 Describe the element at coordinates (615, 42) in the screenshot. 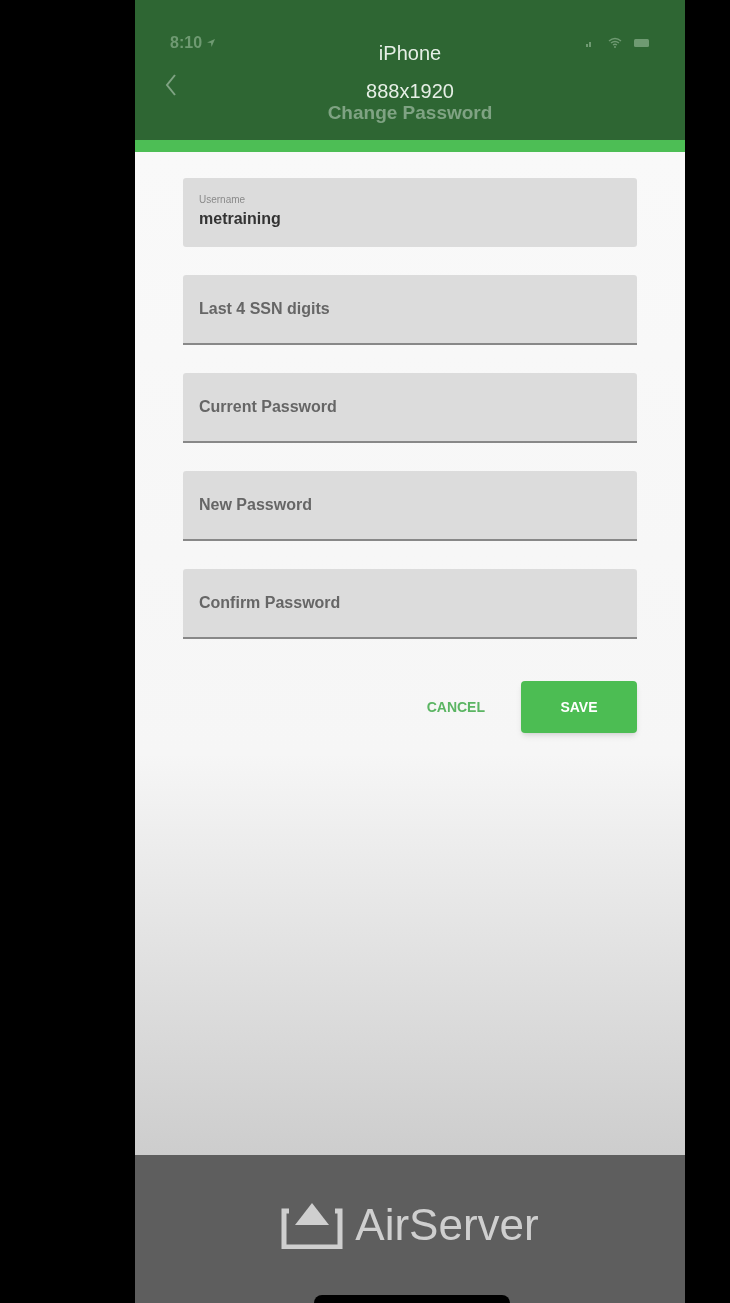

I see `wifi-icon` at that location.